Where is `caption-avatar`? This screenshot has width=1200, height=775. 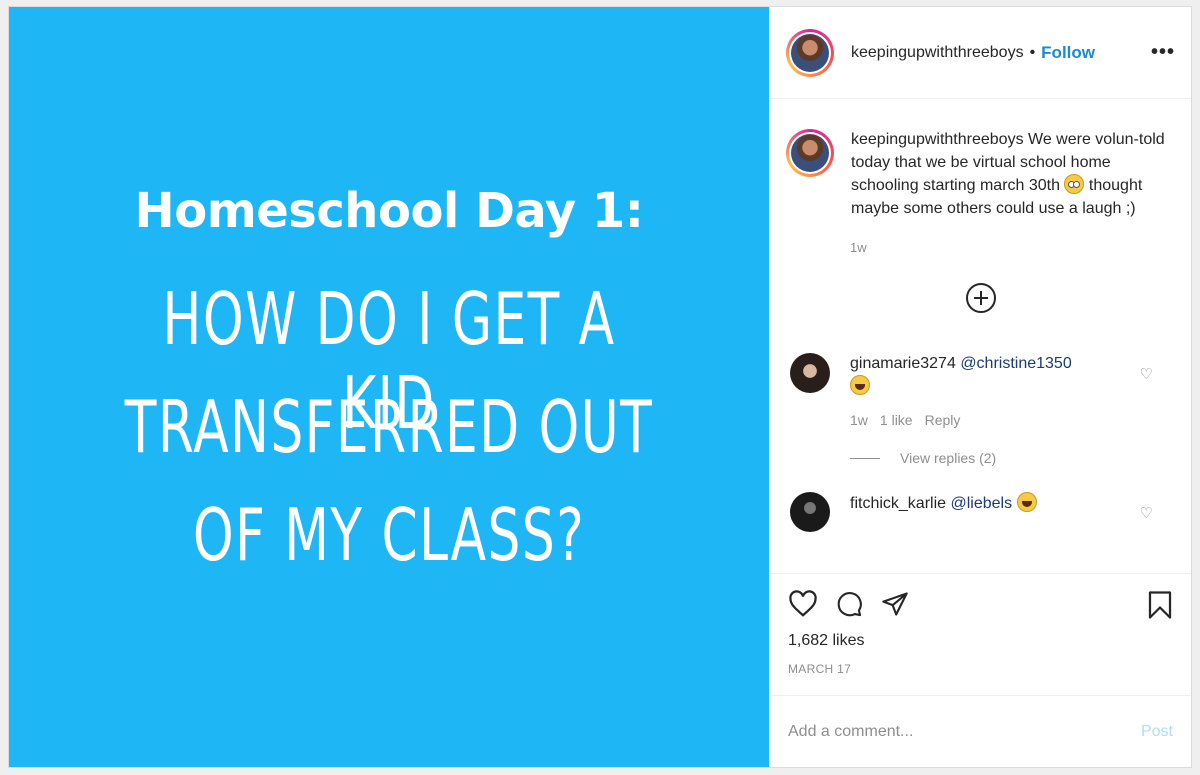 caption-avatar is located at coordinates (810, 153).